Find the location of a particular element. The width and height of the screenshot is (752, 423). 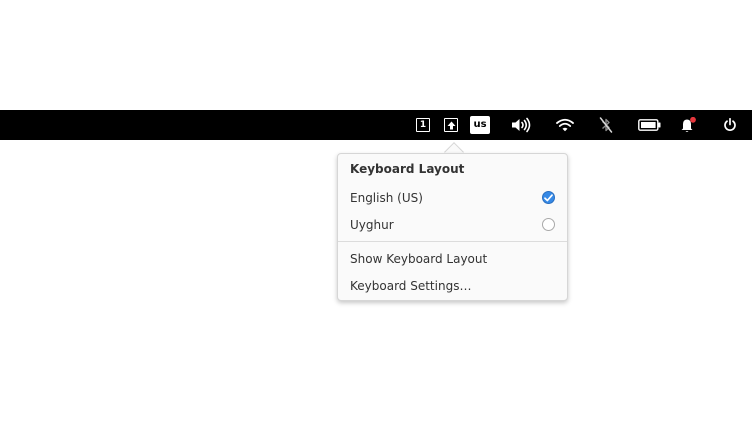

show-keyboard-layout-item: Show Keyboard Layout is located at coordinates (452, 258).